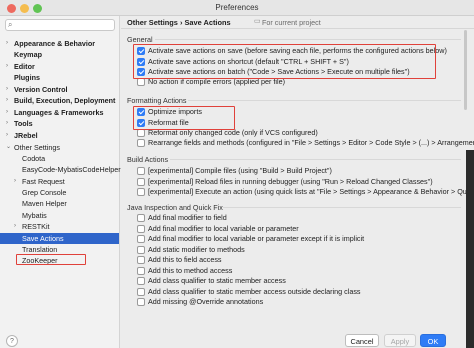 The height and width of the screenshot is (348, 474). Describe the element at coordinates (9, 147) in the screenshot. I see `chevron-icon: ⌄` at that location.